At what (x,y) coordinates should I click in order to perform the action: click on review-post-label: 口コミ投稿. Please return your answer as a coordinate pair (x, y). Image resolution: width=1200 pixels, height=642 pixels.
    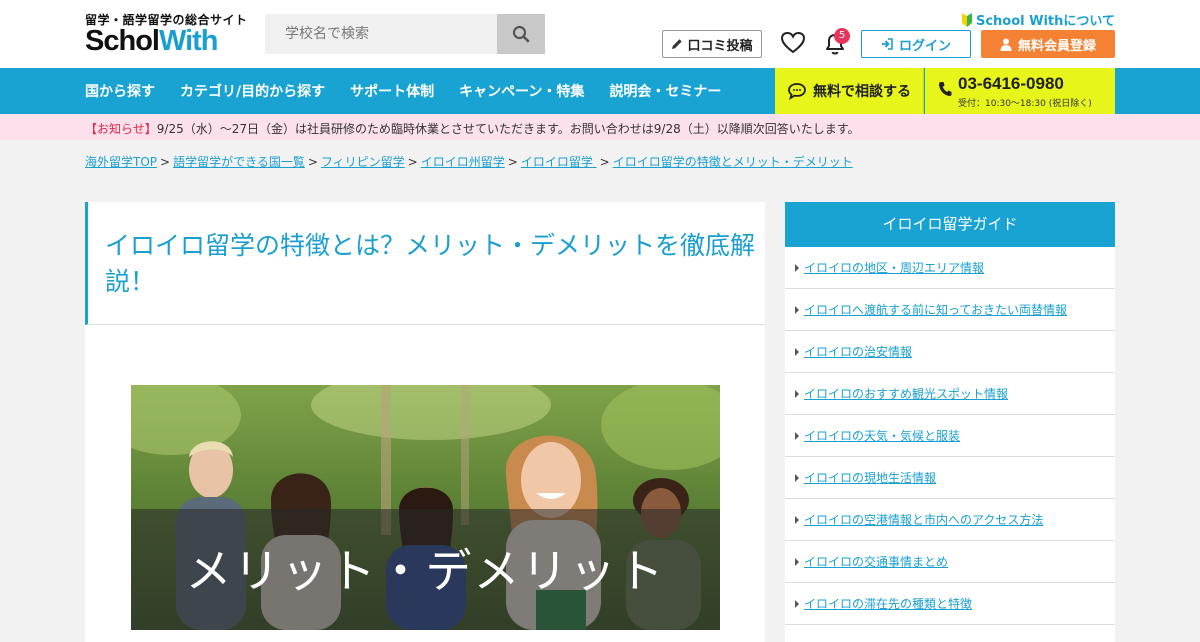
    Looking at the image, I should click on (720, 46).